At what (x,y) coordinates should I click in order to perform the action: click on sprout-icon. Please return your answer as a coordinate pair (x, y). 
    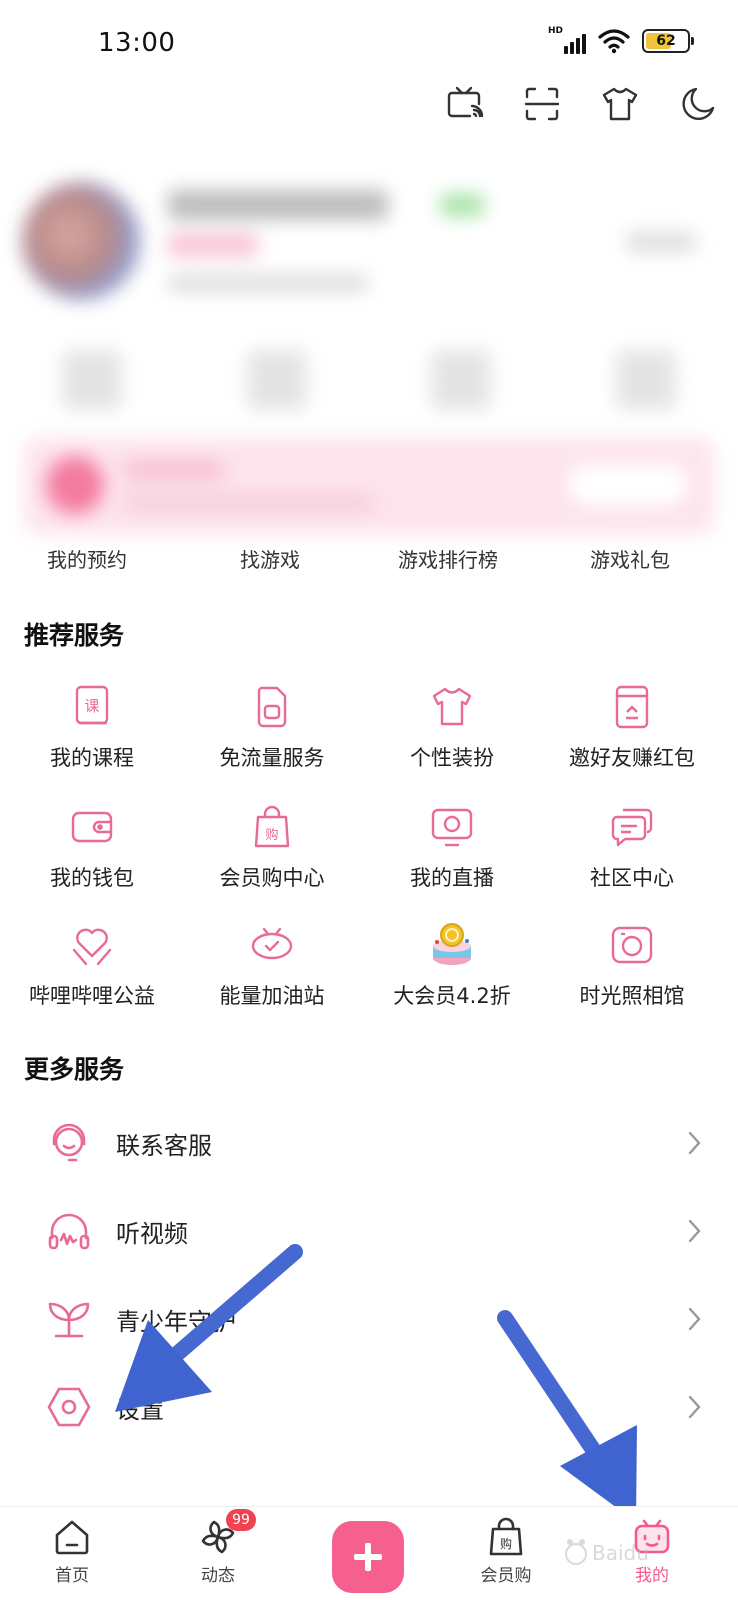
    Looking at the image, I should click on (69, 1320).